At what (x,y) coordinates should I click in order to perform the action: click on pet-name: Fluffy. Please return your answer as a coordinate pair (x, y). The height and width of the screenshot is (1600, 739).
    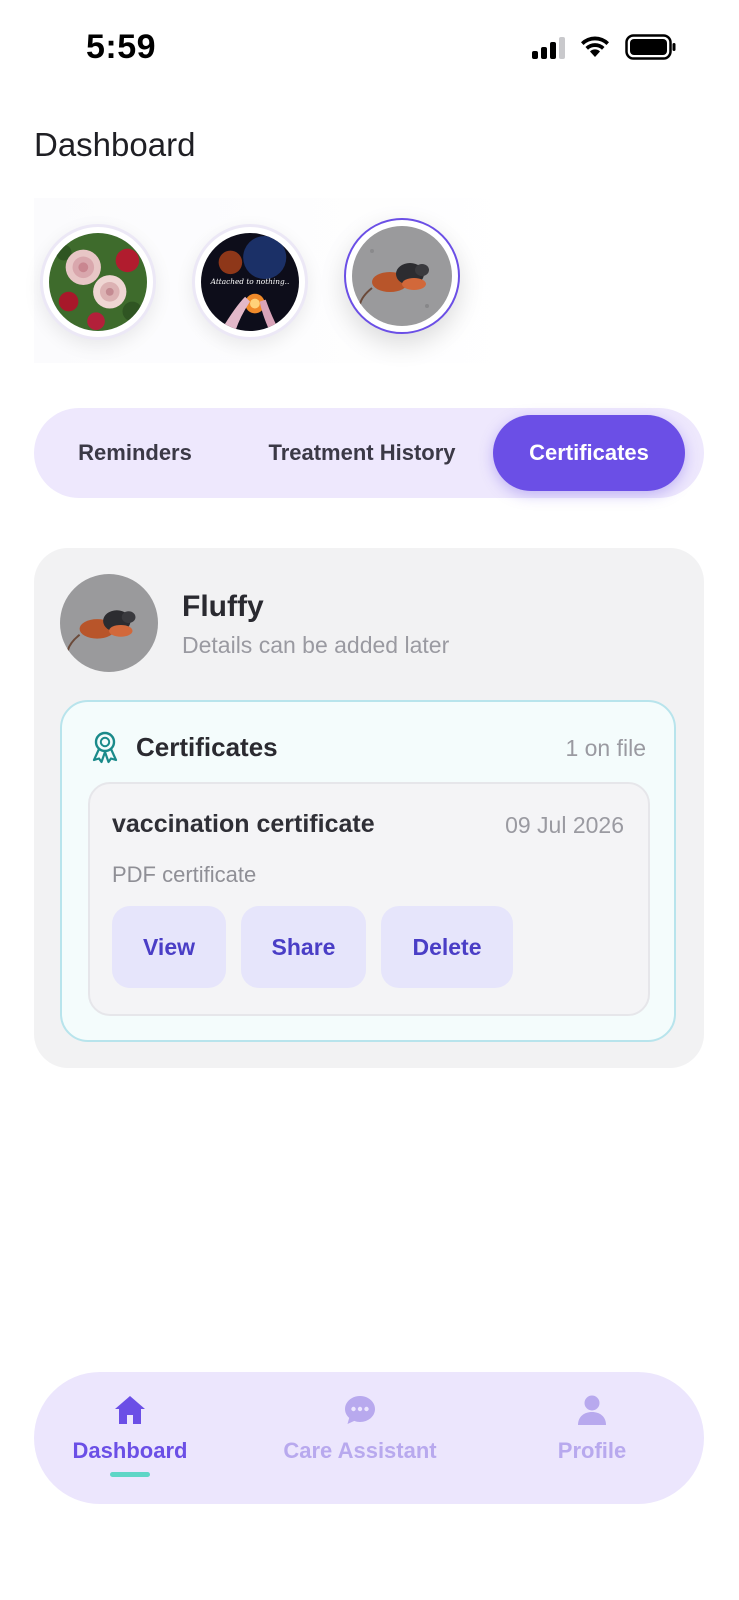
    Looking at the image, I should click on (223, 606).